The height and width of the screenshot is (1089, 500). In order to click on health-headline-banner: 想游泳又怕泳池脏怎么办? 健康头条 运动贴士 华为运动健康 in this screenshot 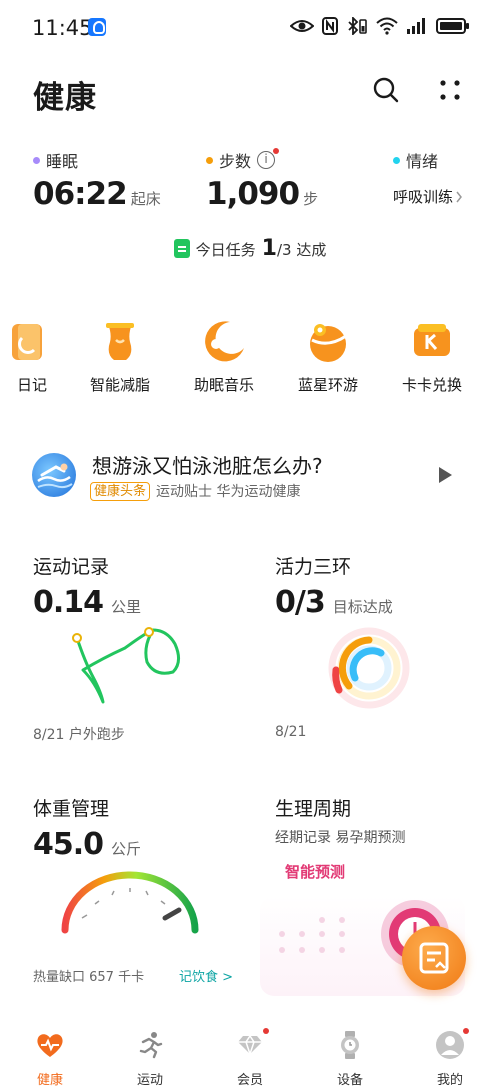, I will do `click(250, 476)`.